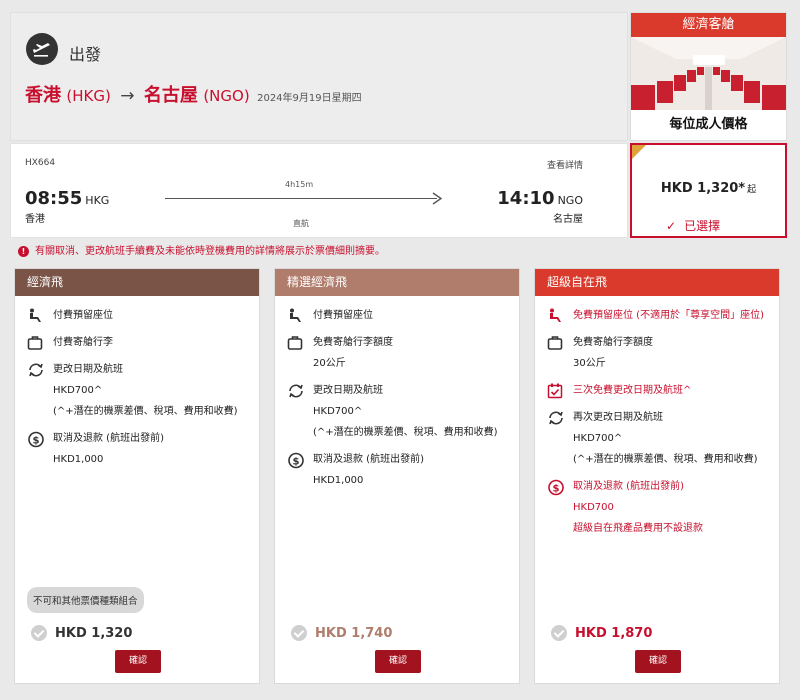  Describe the element at coordinates (708, 125) in the screenshot. I see `price-per-adult-label: 每位成人價格` at that location.